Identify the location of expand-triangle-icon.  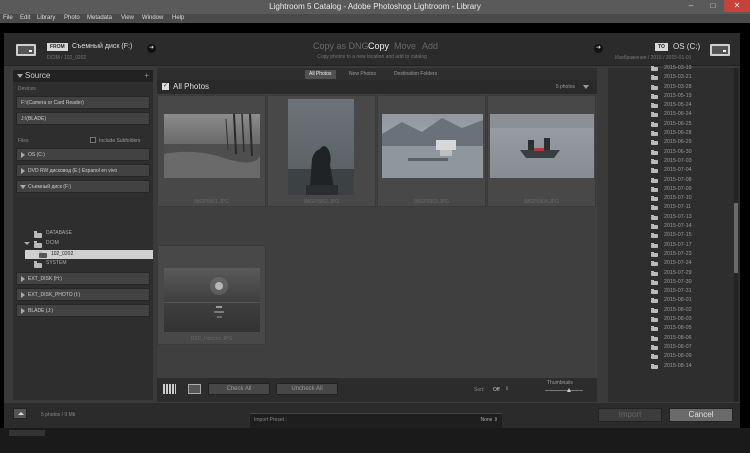
(23, 279).